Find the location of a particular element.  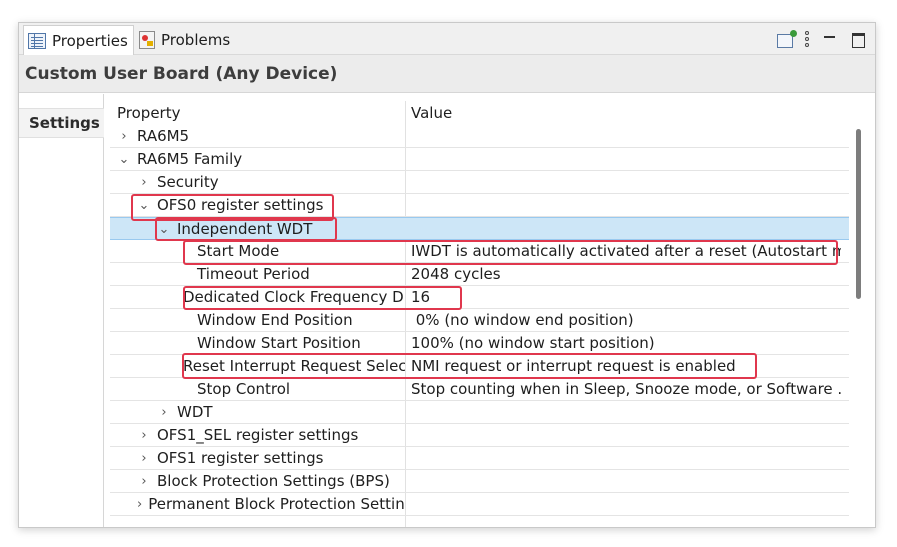

property-cell: Stop Control is located at coordinates (257, 389).